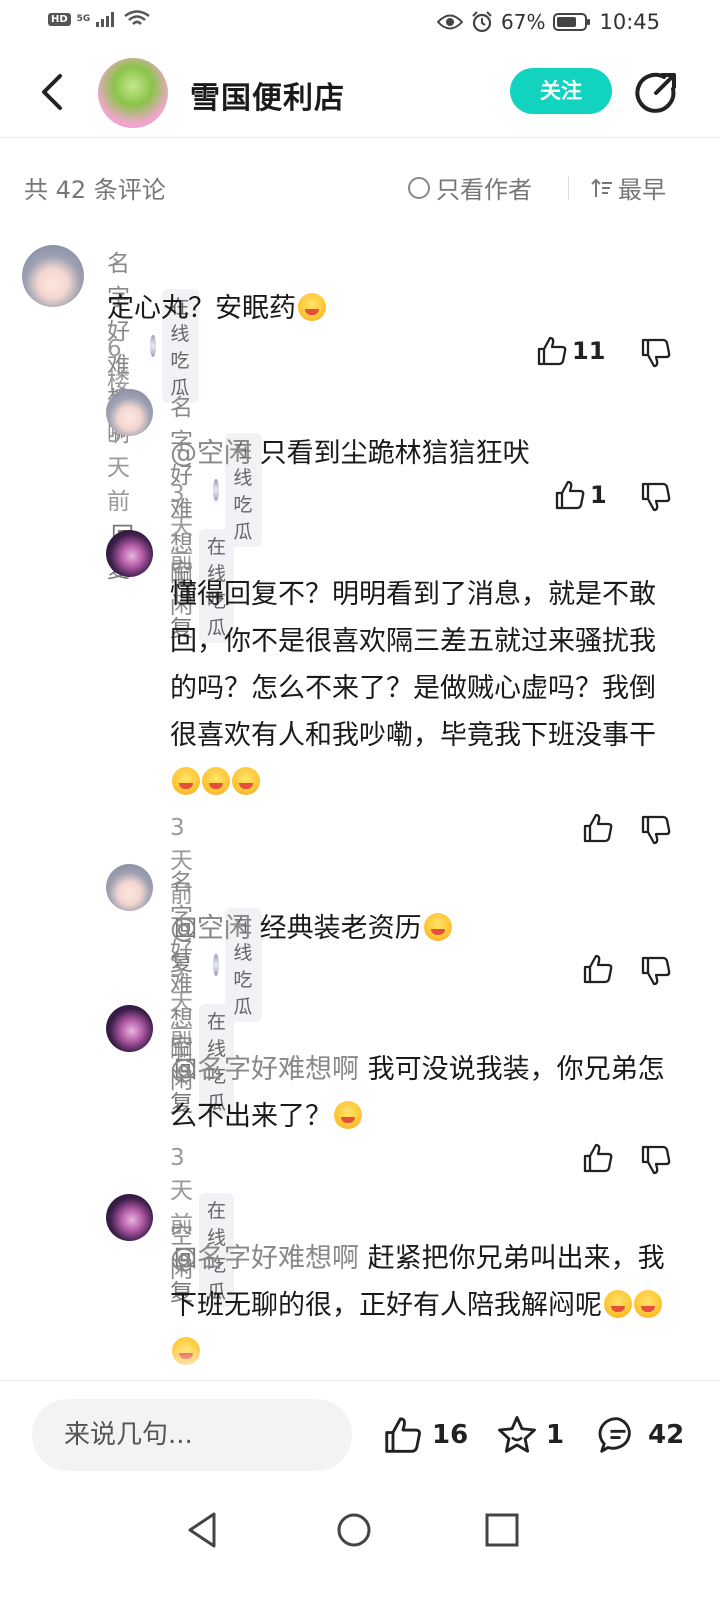 Image resolution: width=720 pixels, height=1600 pixels. Describe the element at coordinates (394, 453) in the screenshot. I see `comment-body: 只看到尘跪林狺狺狂吠` at that location.